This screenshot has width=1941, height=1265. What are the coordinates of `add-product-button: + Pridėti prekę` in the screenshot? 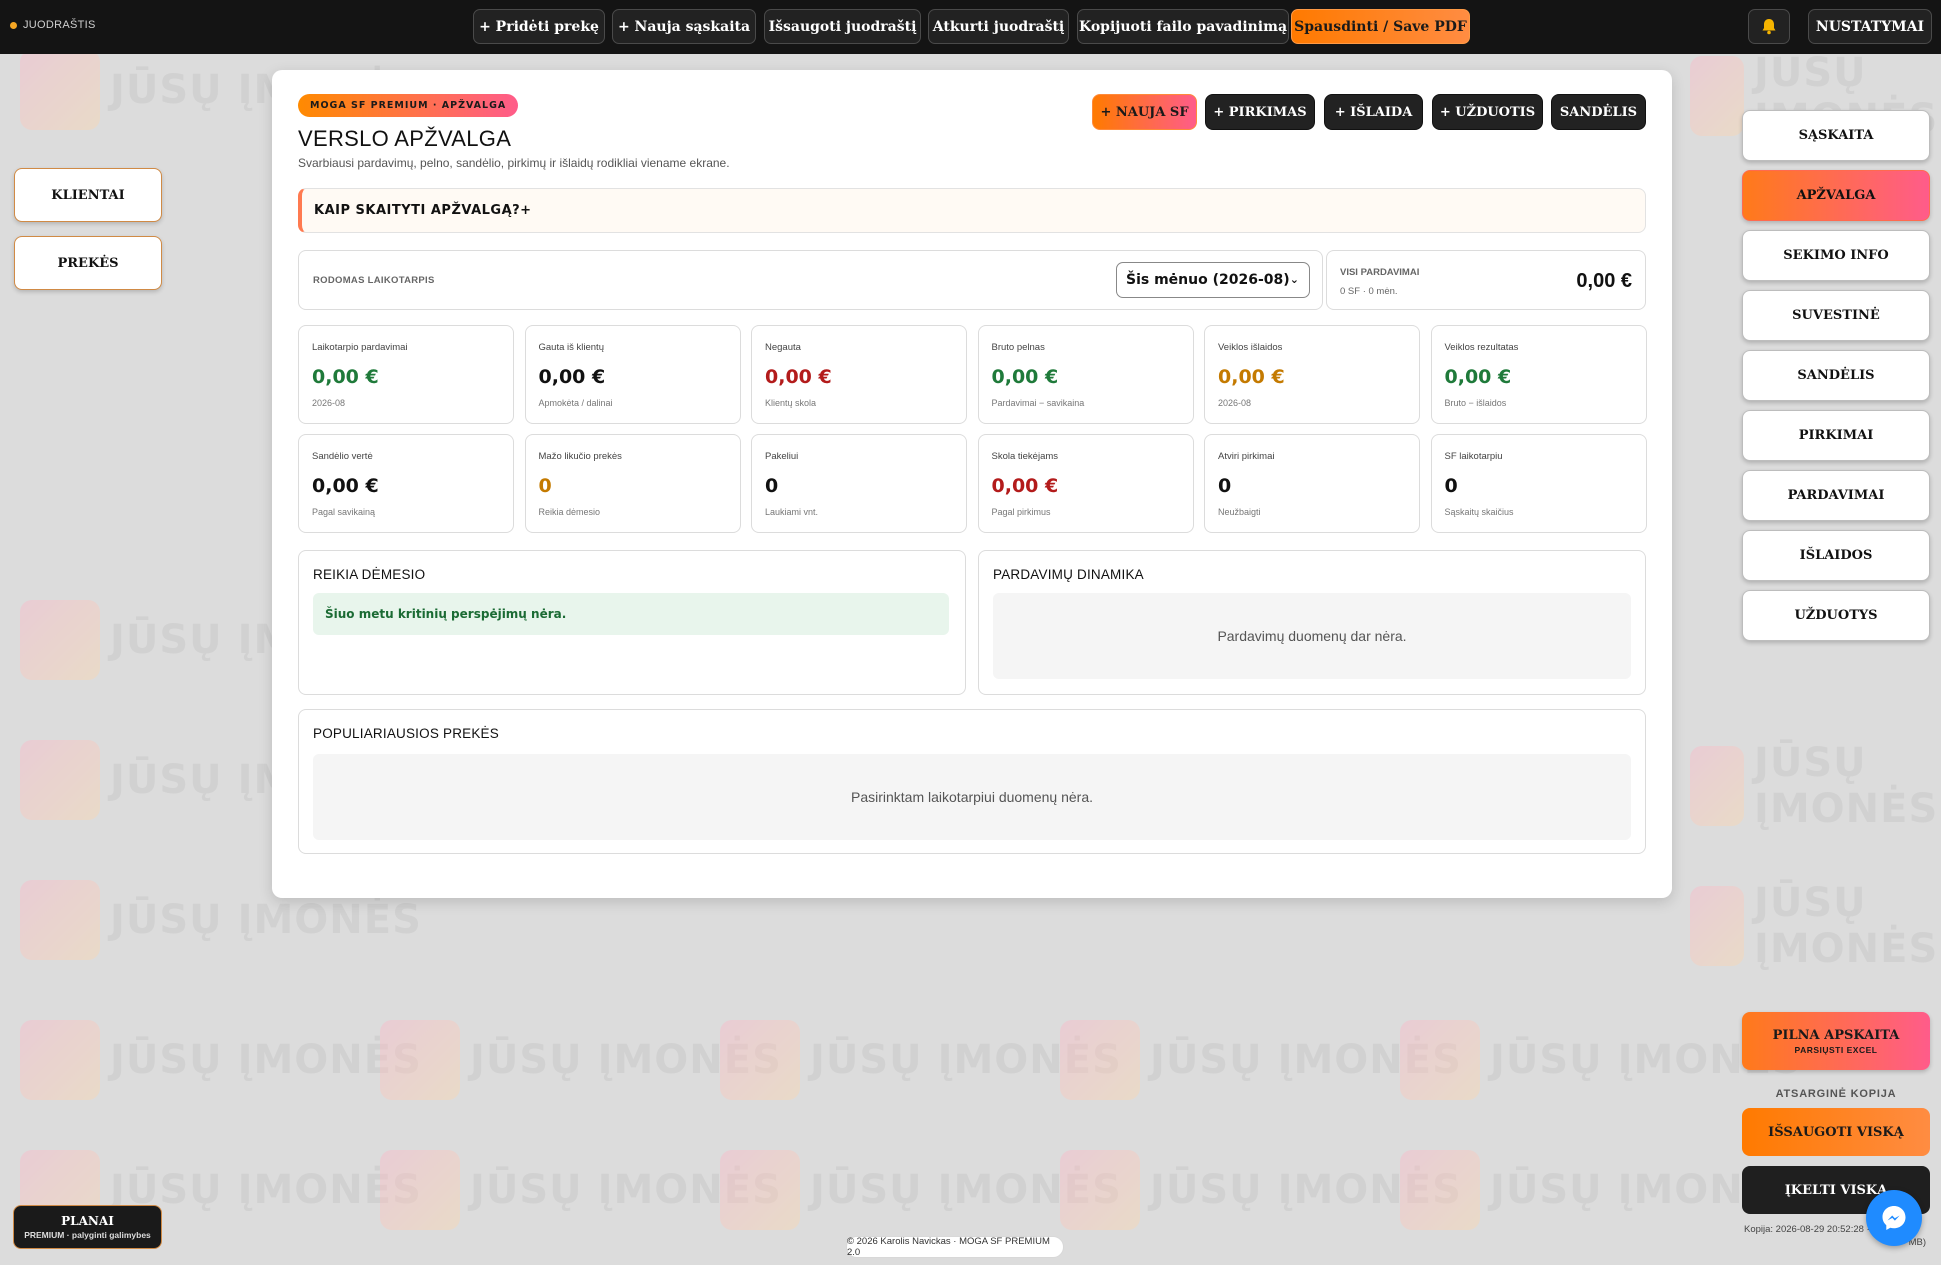 It's located at (539, 26).